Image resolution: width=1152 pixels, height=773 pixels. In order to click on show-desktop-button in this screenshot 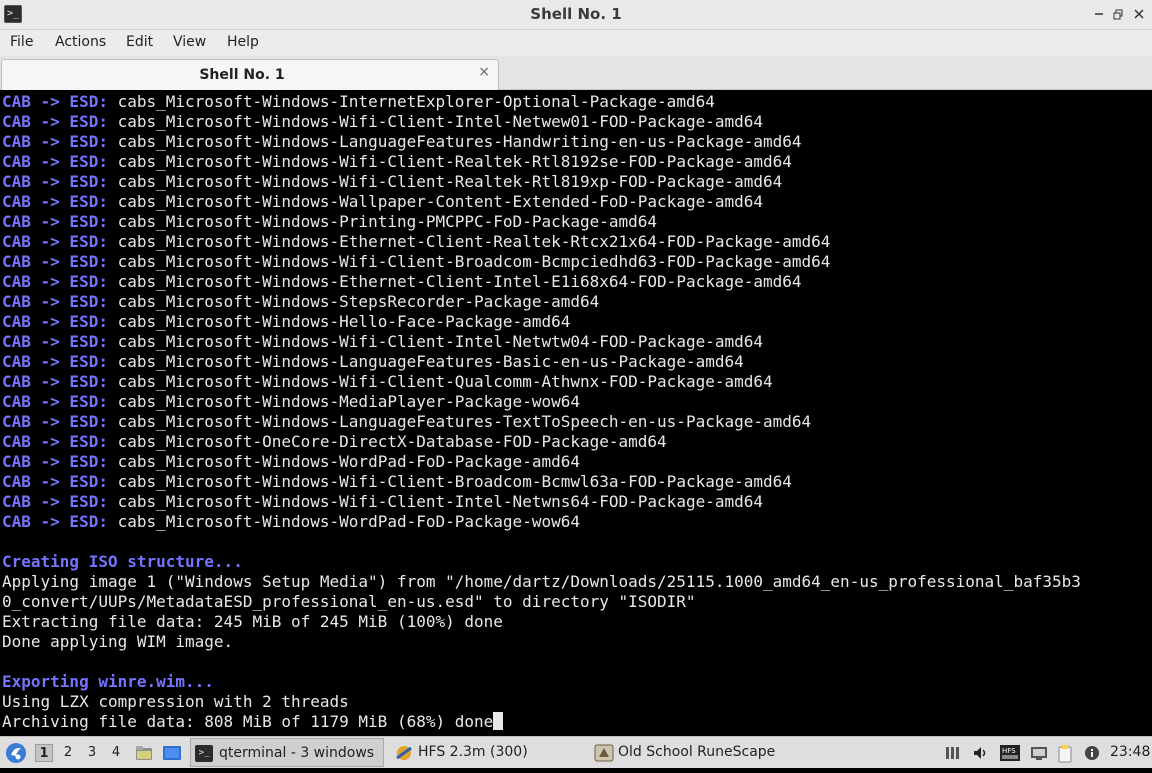, I will do `click(172, 753)`.